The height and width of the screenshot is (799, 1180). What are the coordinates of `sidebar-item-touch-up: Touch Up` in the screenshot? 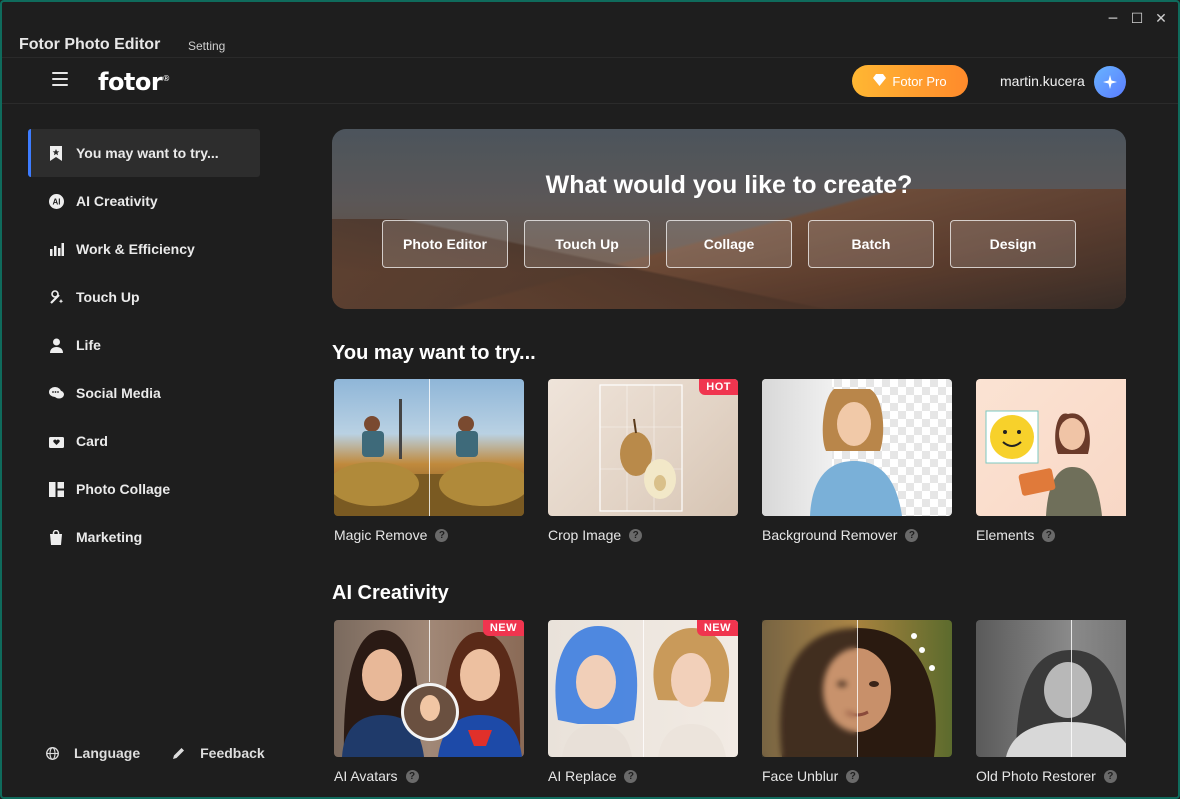 It's located at (144, 297).